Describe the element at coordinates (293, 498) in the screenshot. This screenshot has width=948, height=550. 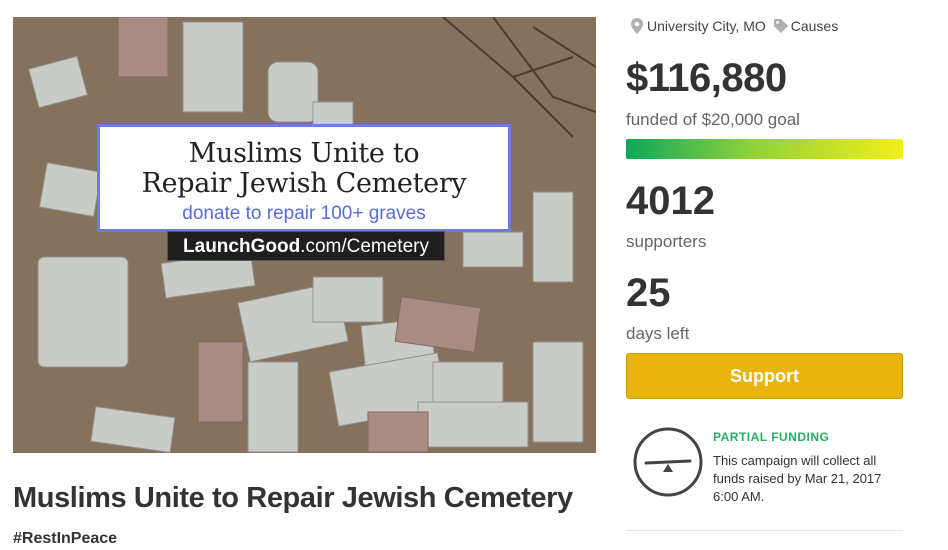
I see `campaign-title: Muslims Unite to Repair Jewish Cemetery` at that location.